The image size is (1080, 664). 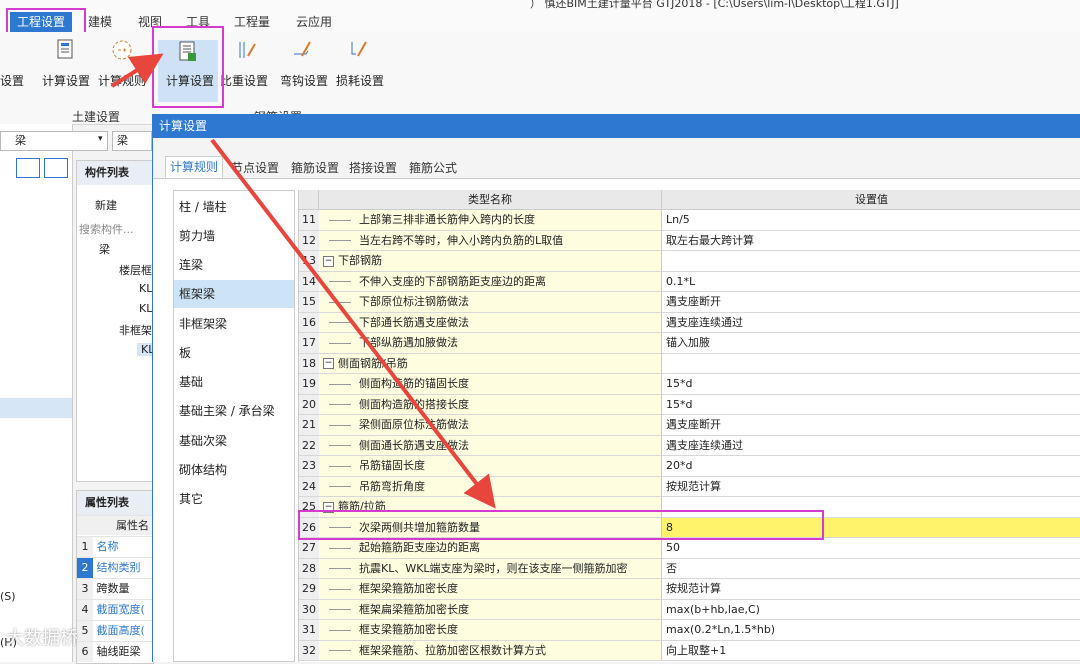 What do you see at coordinates (234, 294) in the screenshot?
I see `category-item-selected: 框架梁` at bounding box center [234, 294].